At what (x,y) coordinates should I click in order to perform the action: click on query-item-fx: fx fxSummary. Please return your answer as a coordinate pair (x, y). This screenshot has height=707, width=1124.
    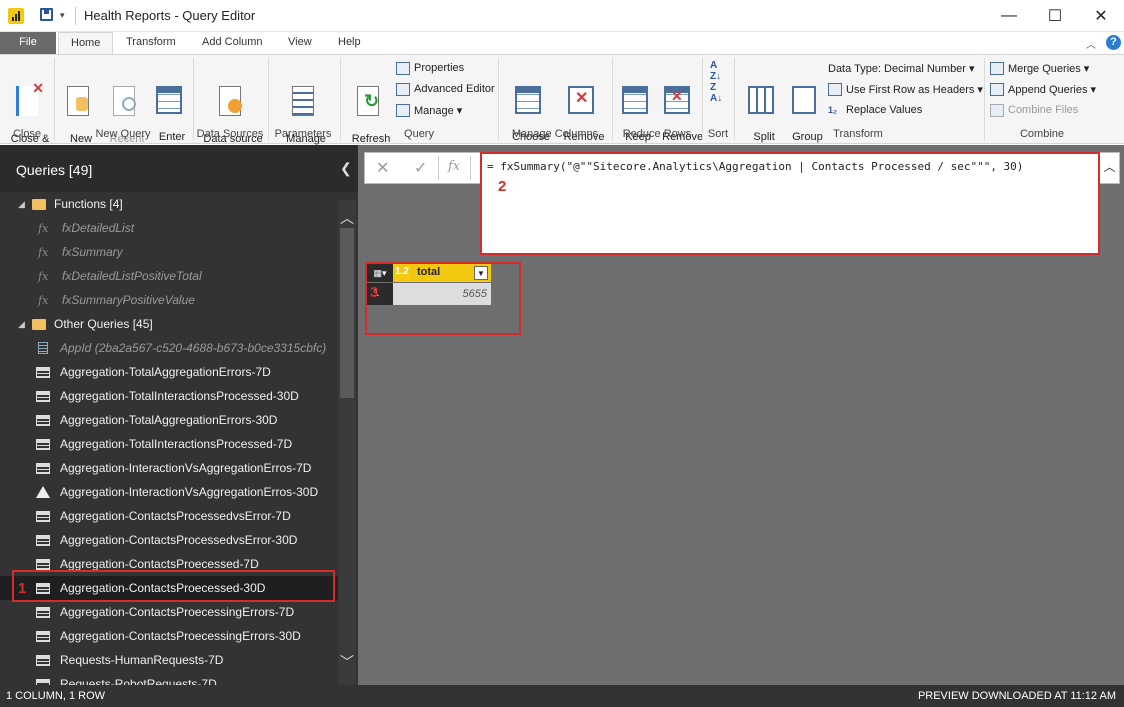
    Looking at the image, I should click on (169, 252).